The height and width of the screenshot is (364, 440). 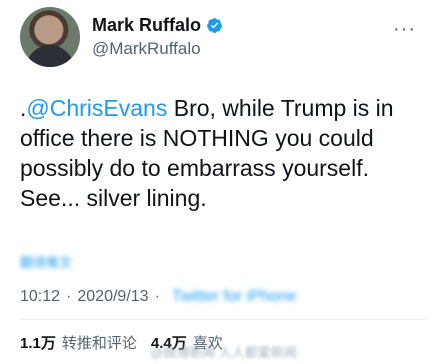 I want to click on tweet-time: 10:12, so click(x=40, y=297).